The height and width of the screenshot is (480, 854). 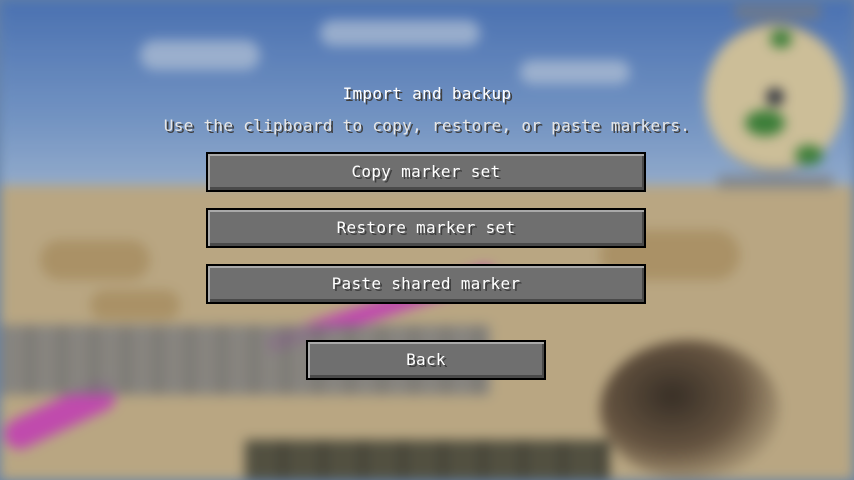 What do you see at coordinates (426, 284) in the screenshot?
I see `paste-shared-marker-button: Paste shared marker` at bounding box center [426, 284].